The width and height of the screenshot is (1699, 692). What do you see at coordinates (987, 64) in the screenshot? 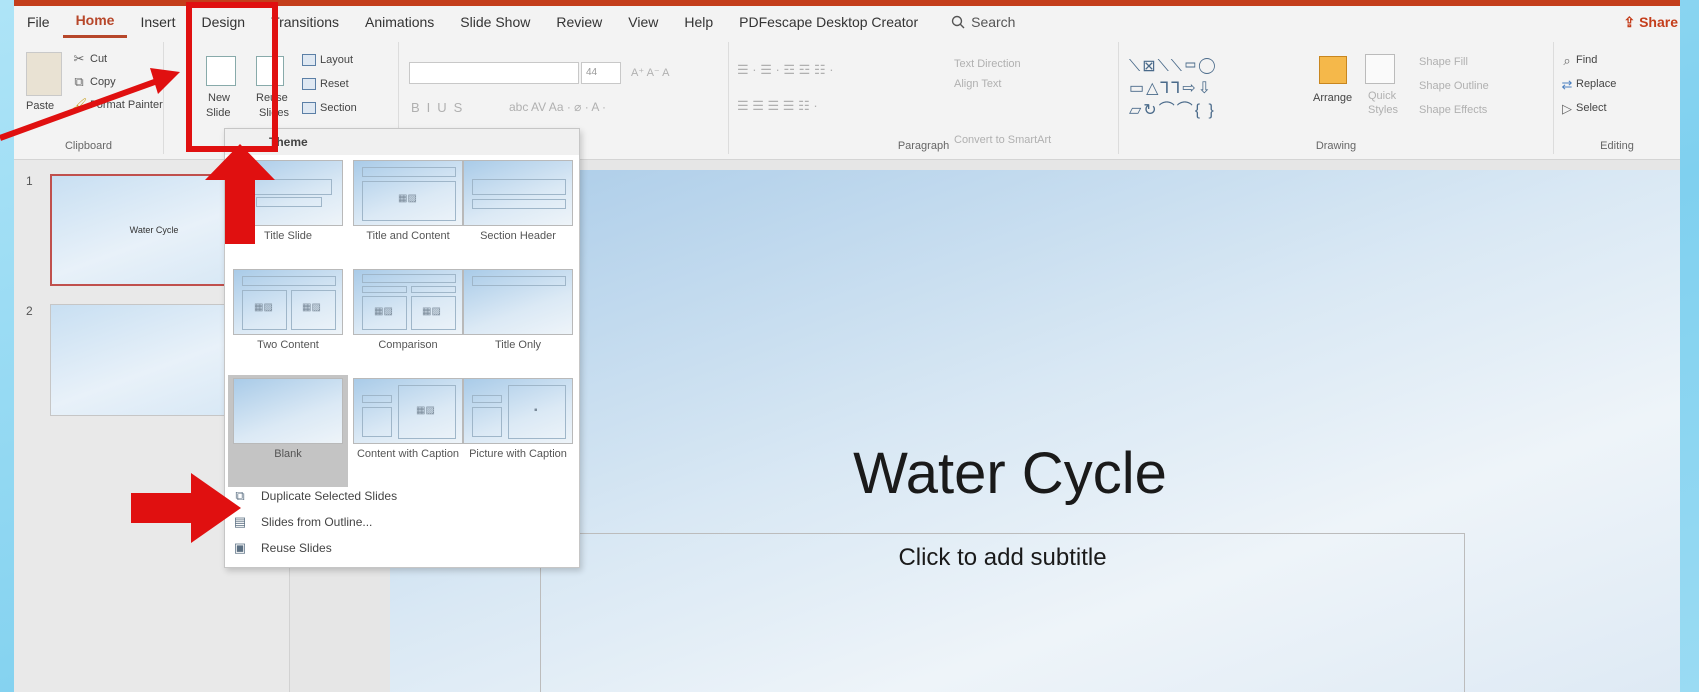
I see `text-direction-button: Text Direction` at bounding box center [987, 64].